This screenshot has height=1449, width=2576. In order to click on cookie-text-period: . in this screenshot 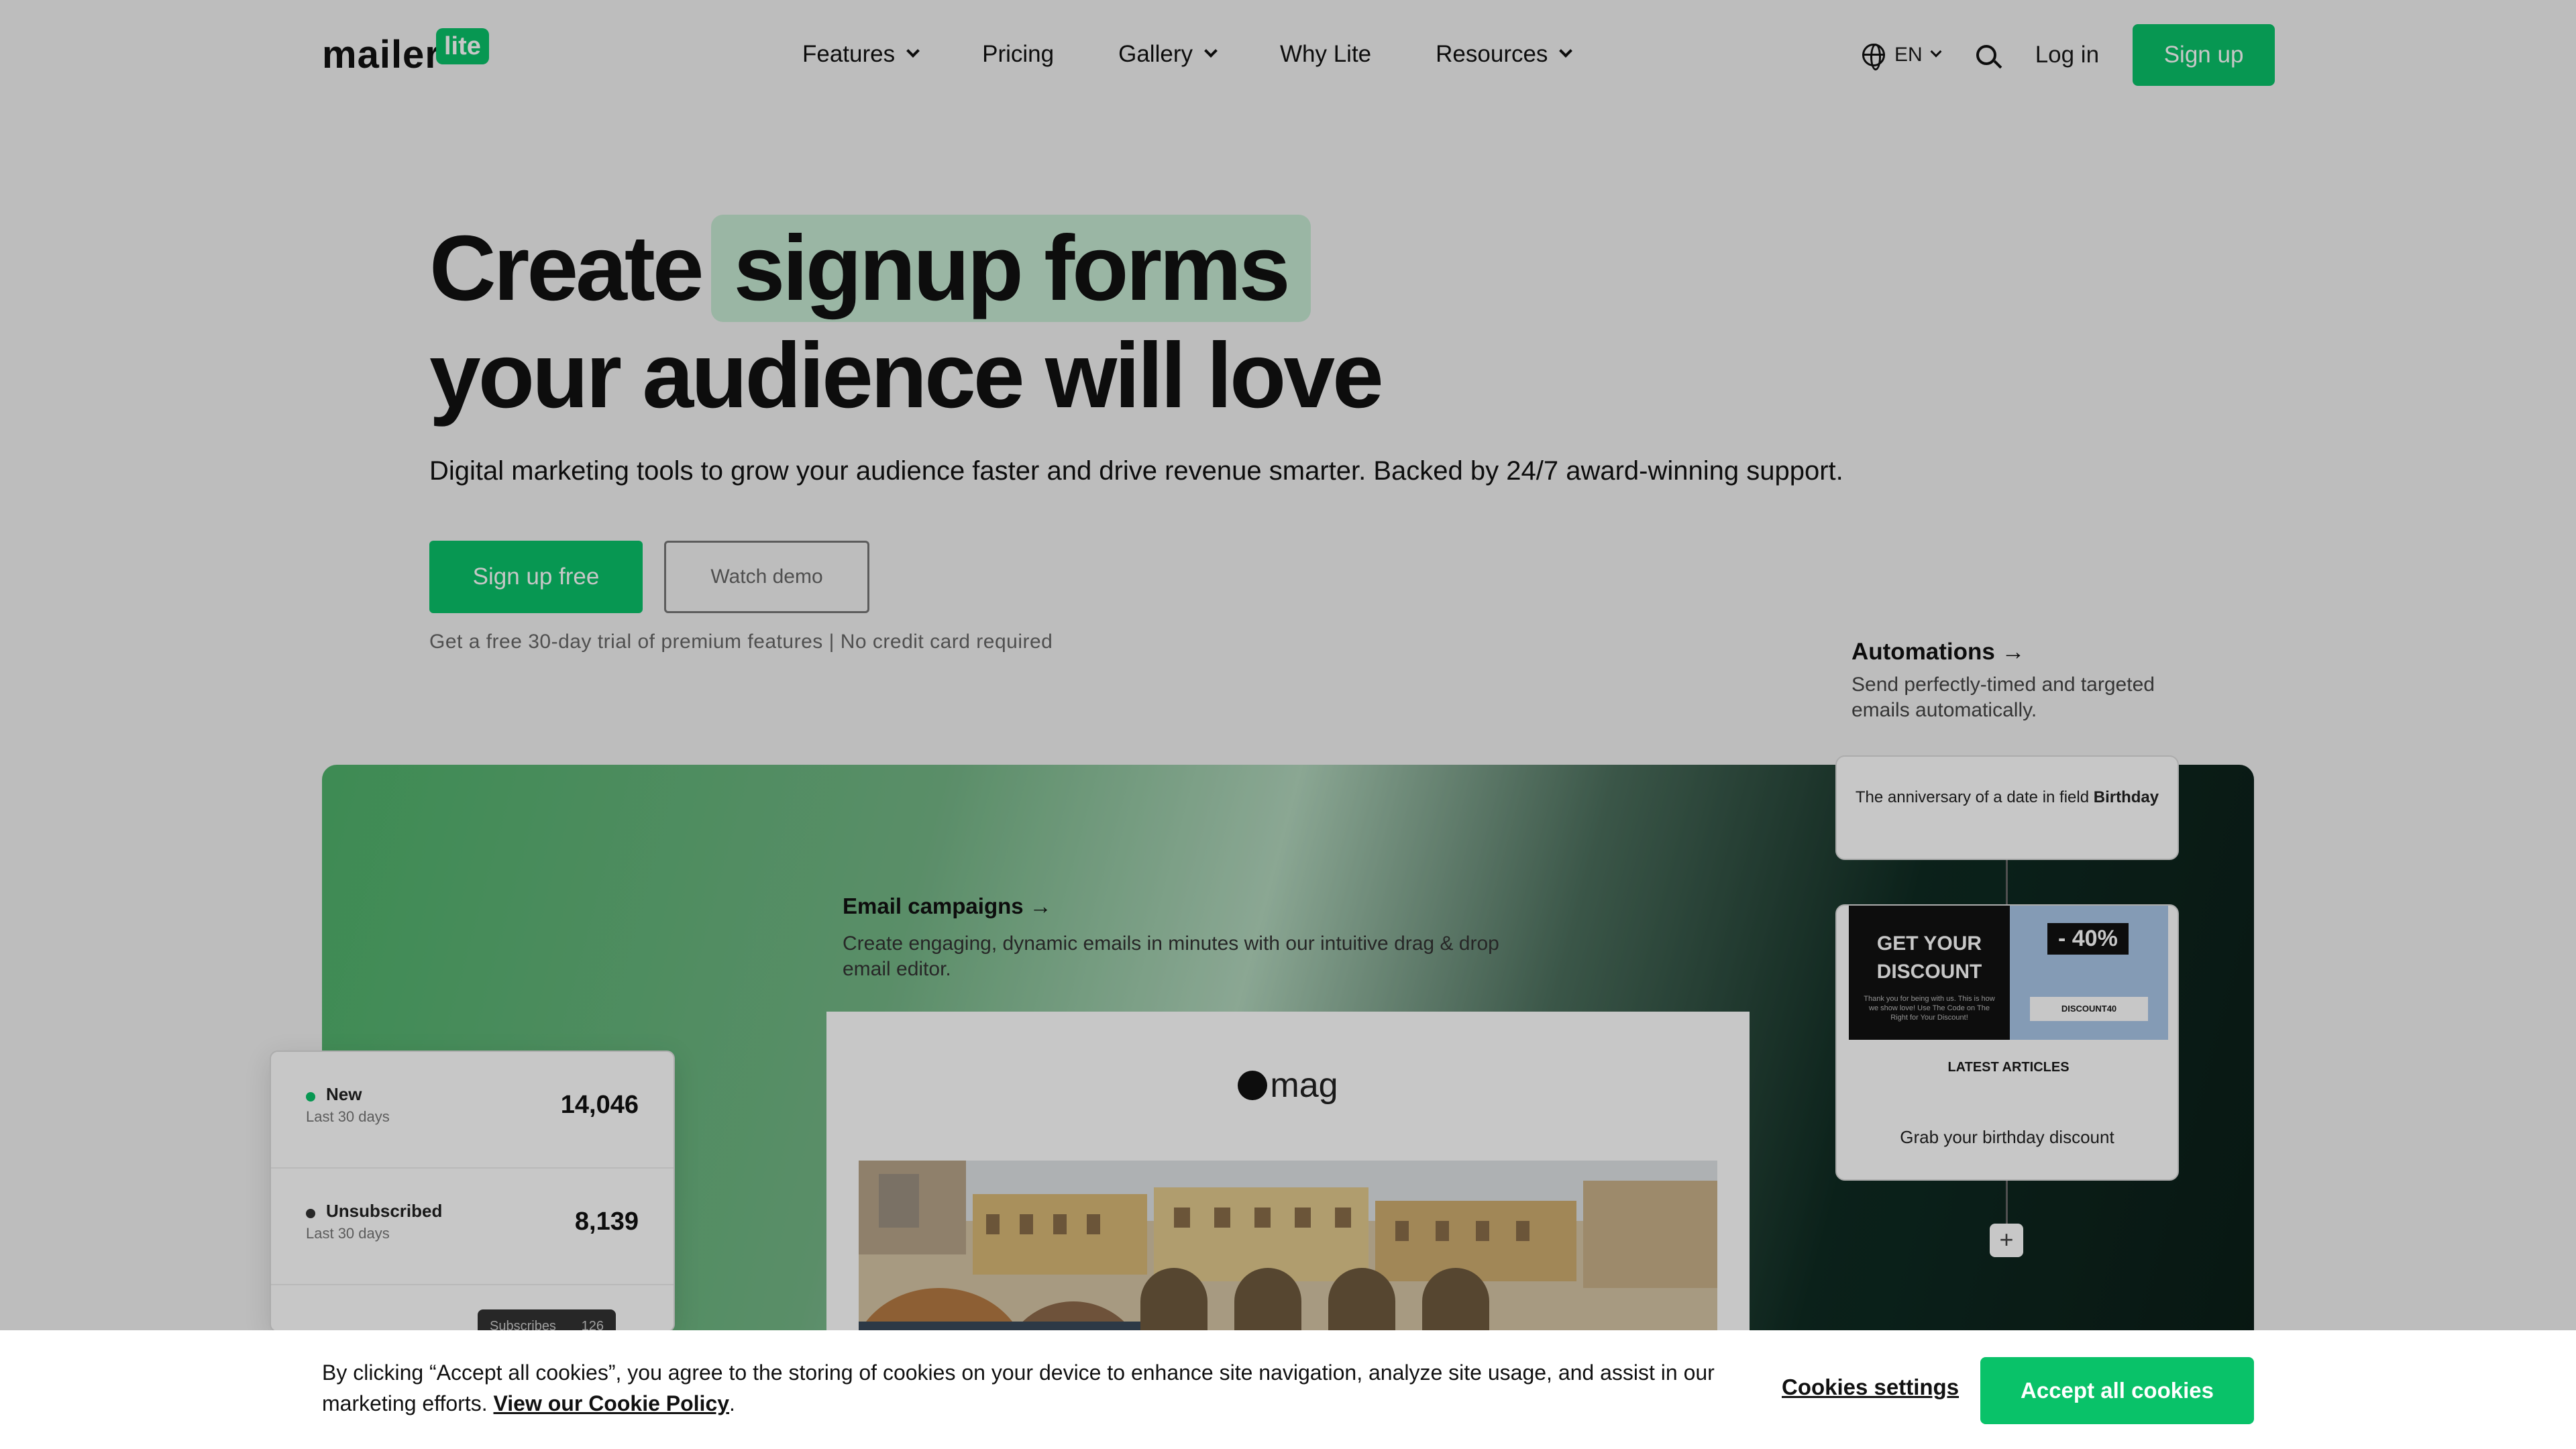, I will do `click(732, 1403)`.